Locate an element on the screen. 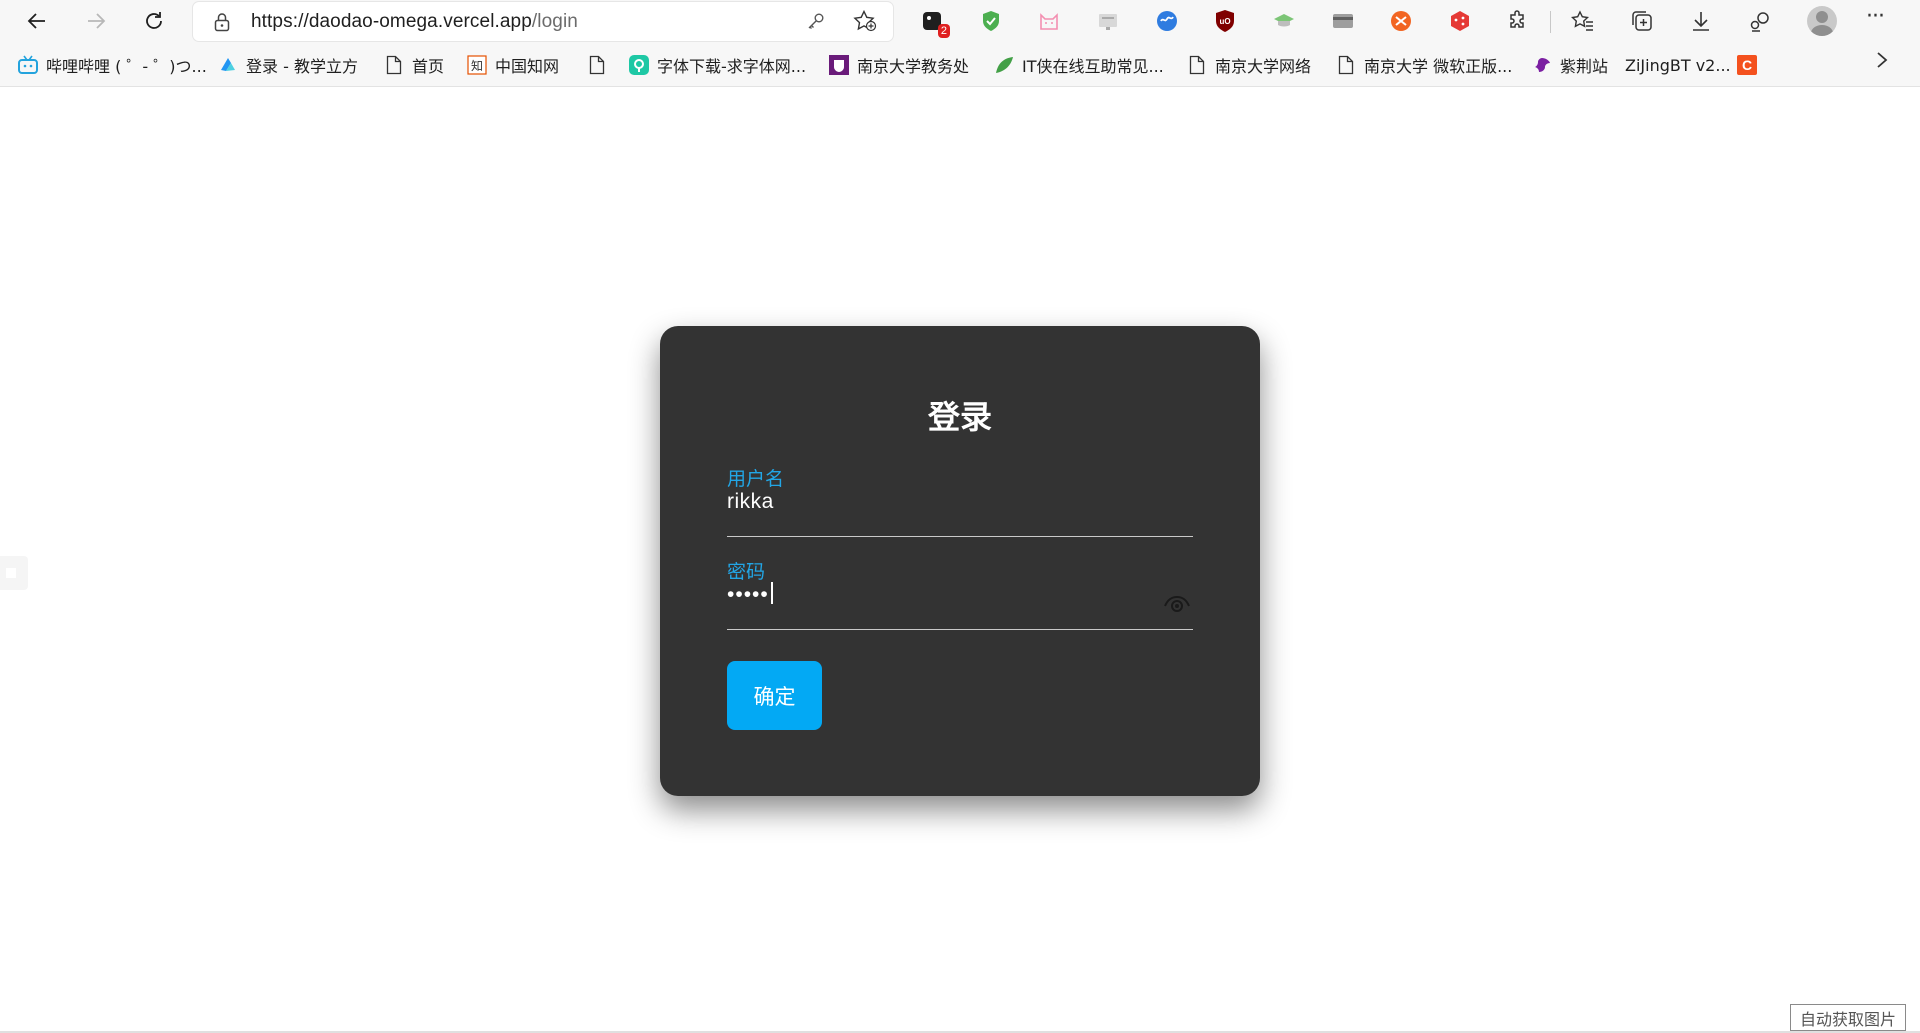  cnki-icon: 知 is located at coordinates (477, 65).